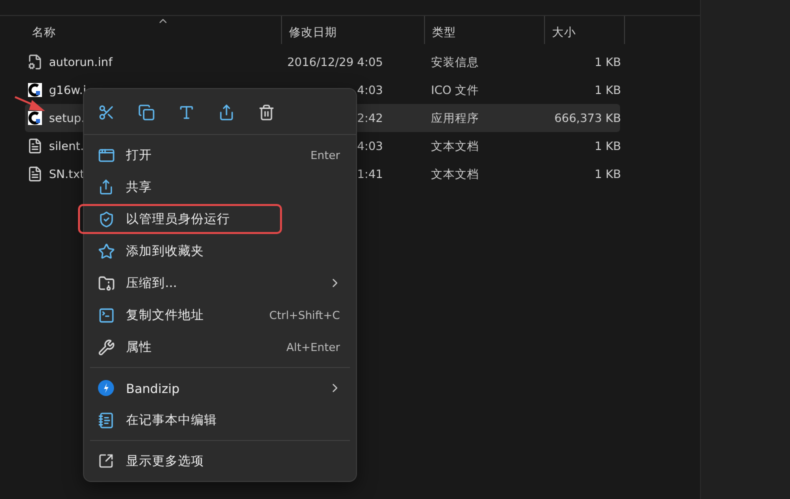 This screenshot has height=499, width=790. What do you see at coordinates (325, 155) in the screenshot?
I see `shortcut-text: Enter` at bounding box center [325, 155].